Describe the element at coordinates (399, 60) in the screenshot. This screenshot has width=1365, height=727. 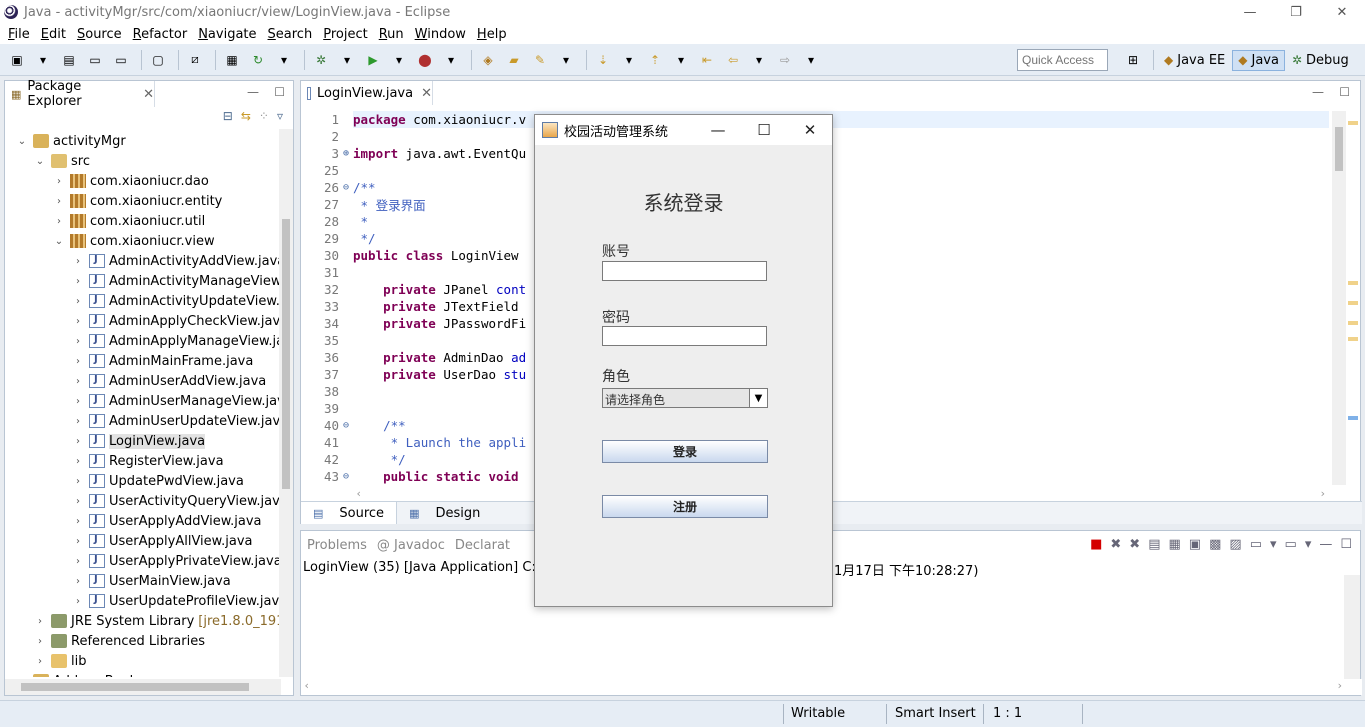
I see `run-dropdown-icon: ▾` at that location.